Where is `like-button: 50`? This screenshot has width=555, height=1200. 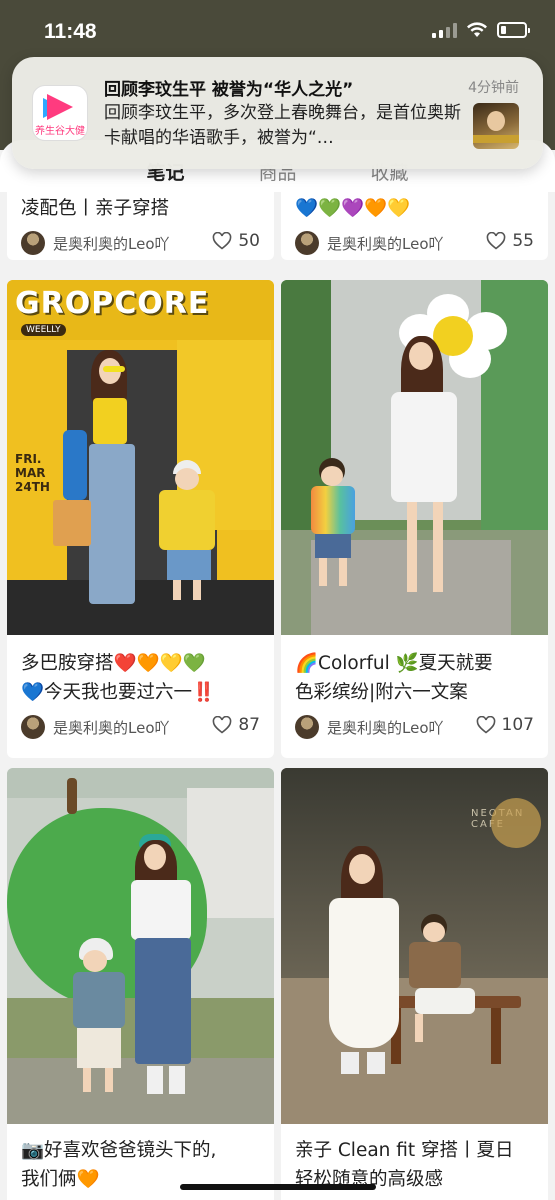
like-button: 50 is located at coordinates (236, 241).